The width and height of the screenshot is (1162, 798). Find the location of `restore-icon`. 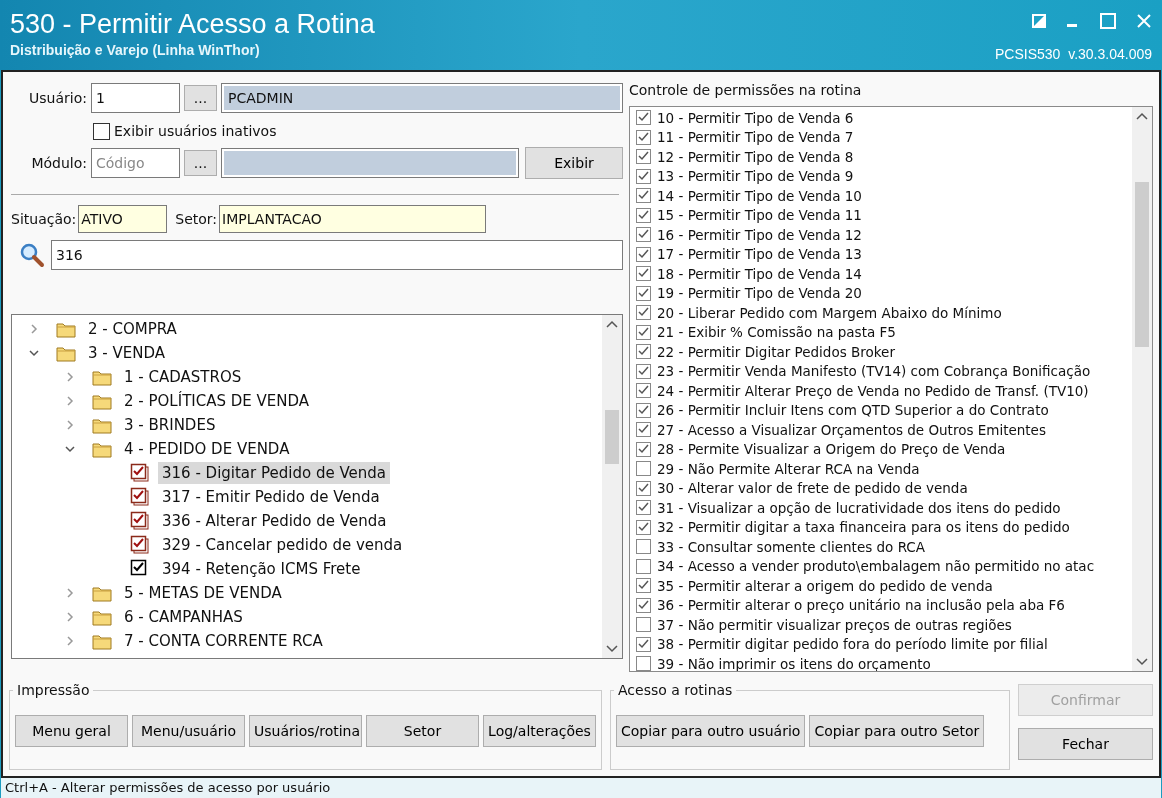

restore-icon is located at coordinates (1039, 21).